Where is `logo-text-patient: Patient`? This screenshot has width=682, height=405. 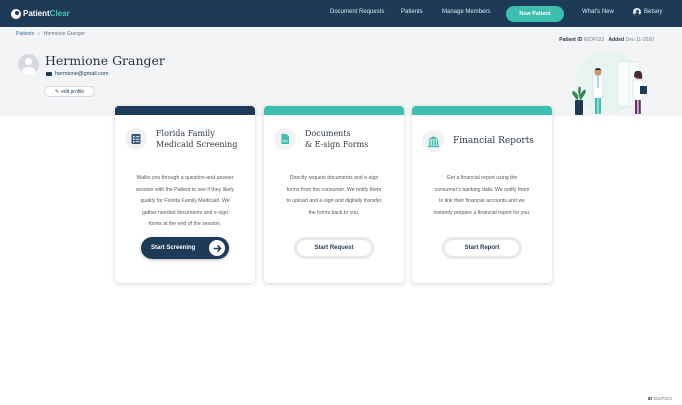 logo-text-patient: Patient is located at coordinates (36, 13).